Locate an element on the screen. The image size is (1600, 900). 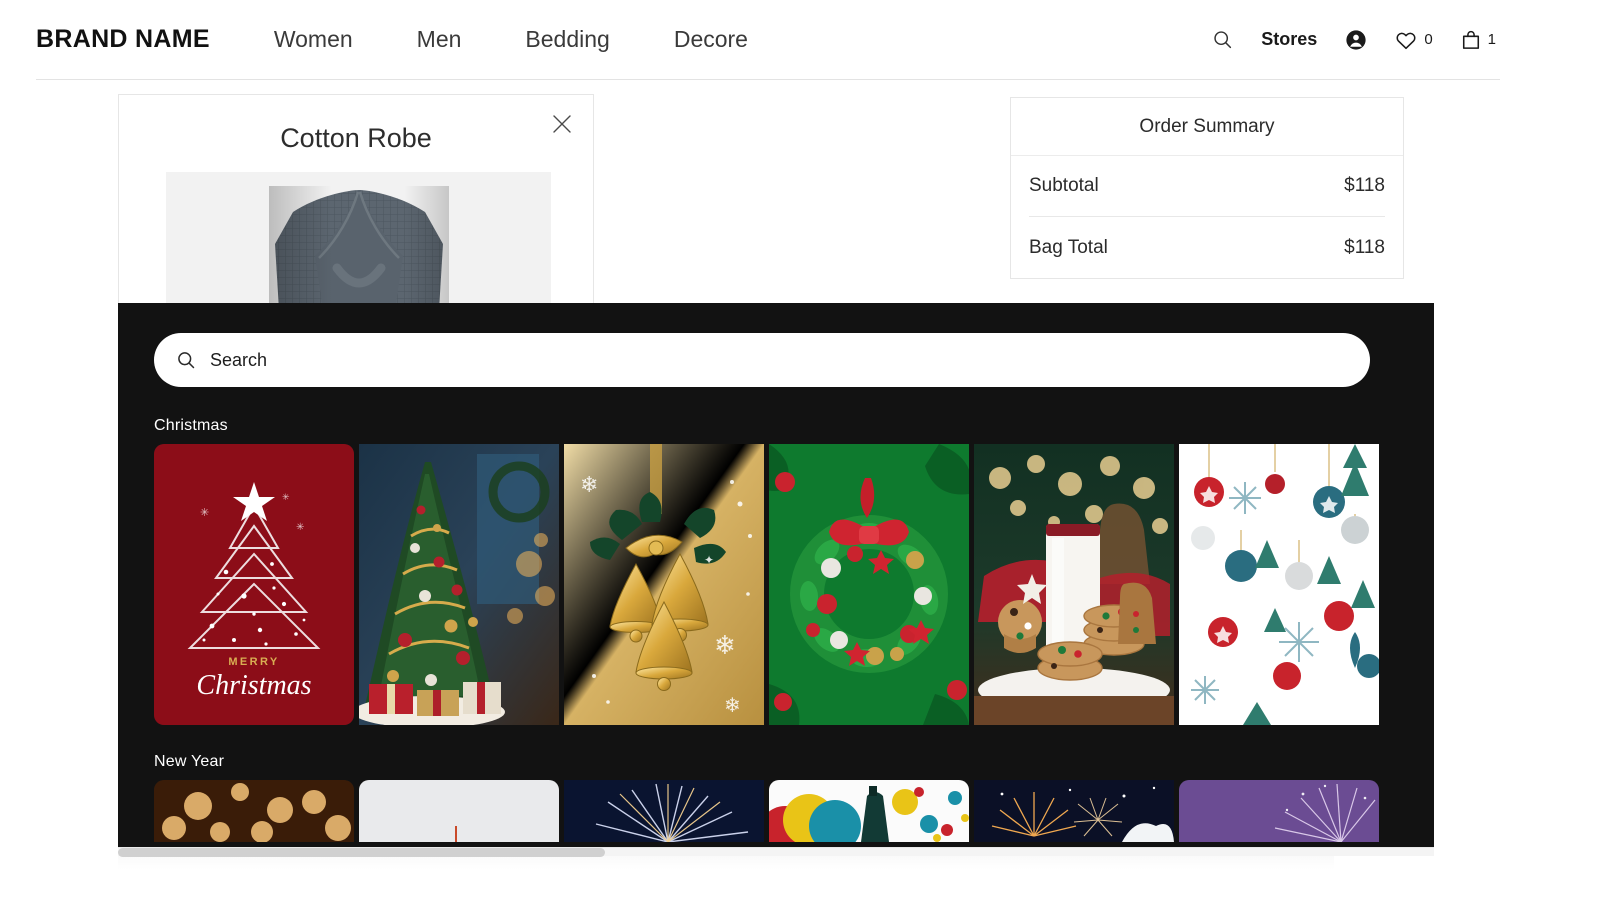
tree-photo-art is located at coordinates (459, 584).